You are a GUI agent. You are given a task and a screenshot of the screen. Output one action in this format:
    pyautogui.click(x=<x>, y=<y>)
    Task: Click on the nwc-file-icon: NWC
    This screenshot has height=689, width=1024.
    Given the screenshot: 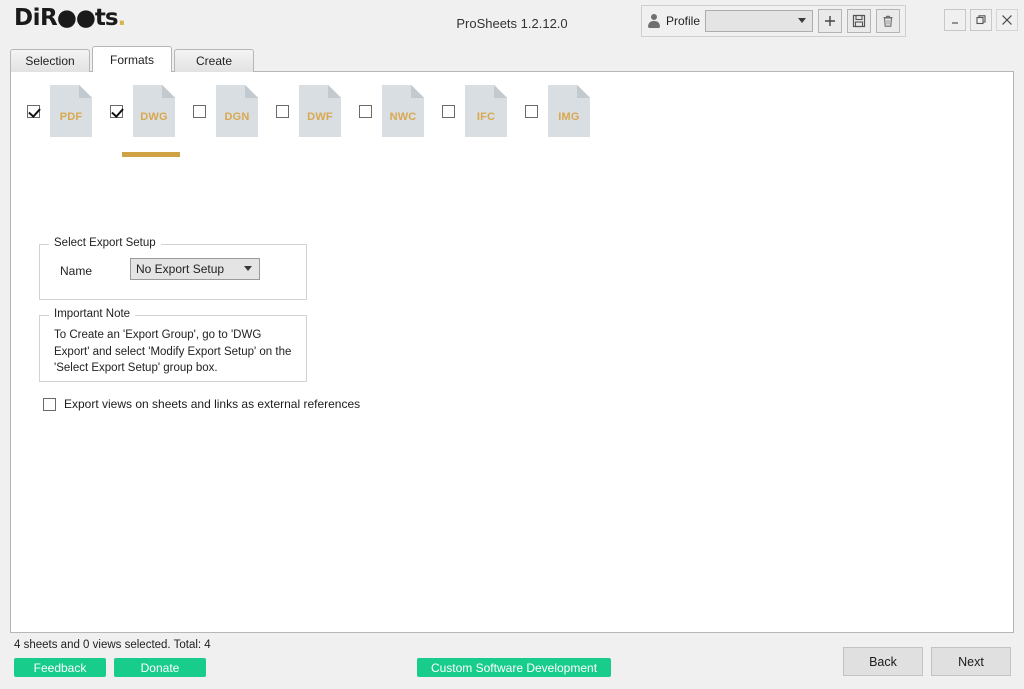 What is the action you would take?
    pyautogui.click(x=403, y=111)
    